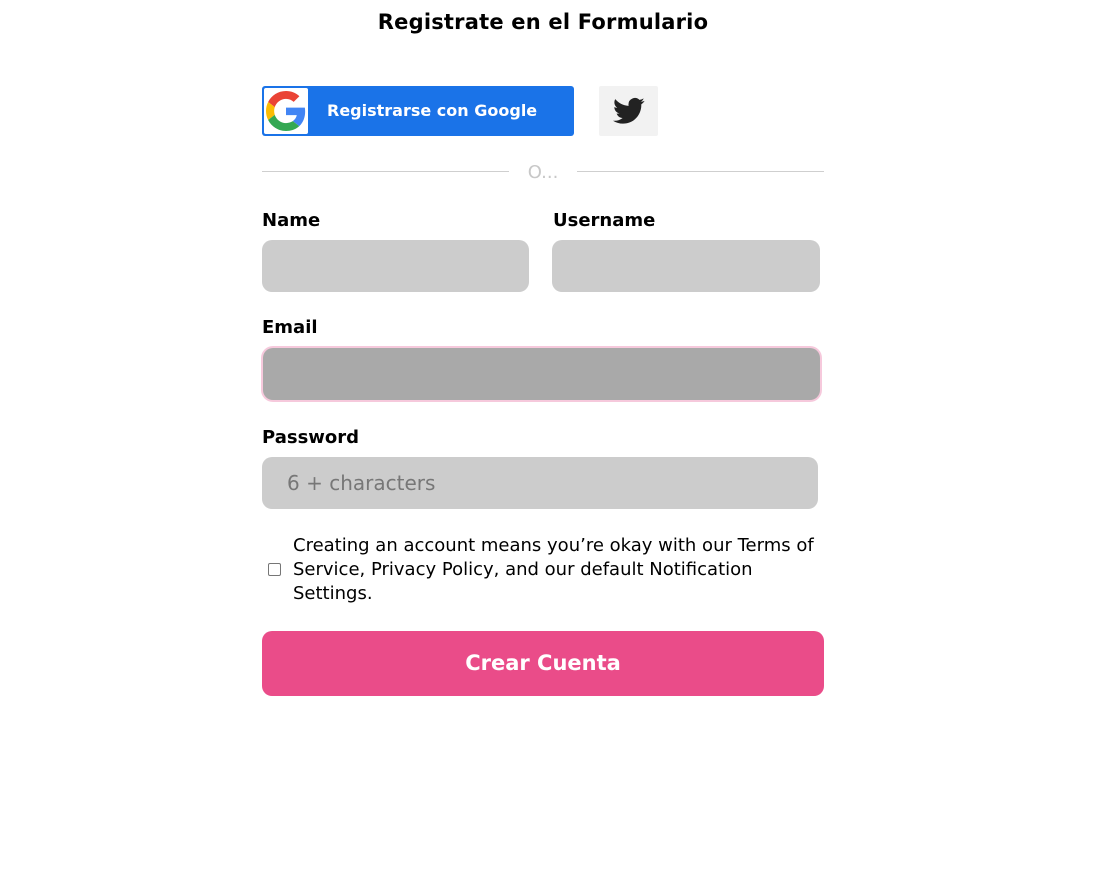 The height and width of the screenshot is (894, 1112). I want to click on username-label: Username, so click(604, 220).